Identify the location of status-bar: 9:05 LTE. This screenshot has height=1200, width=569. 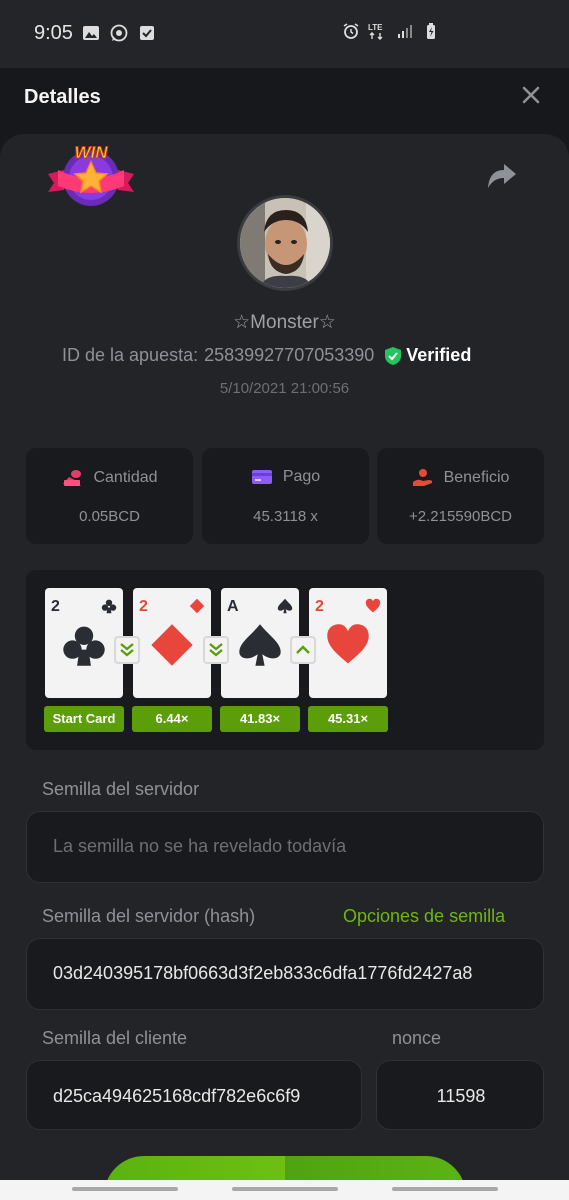
(284, 34).